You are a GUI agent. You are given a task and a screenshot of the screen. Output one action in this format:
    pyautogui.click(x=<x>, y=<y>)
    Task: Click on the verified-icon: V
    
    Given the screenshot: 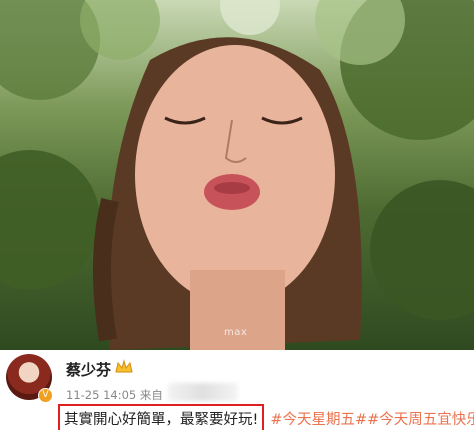 What is the action you would take?
    pyautogui.click(x=45, y=395)
    